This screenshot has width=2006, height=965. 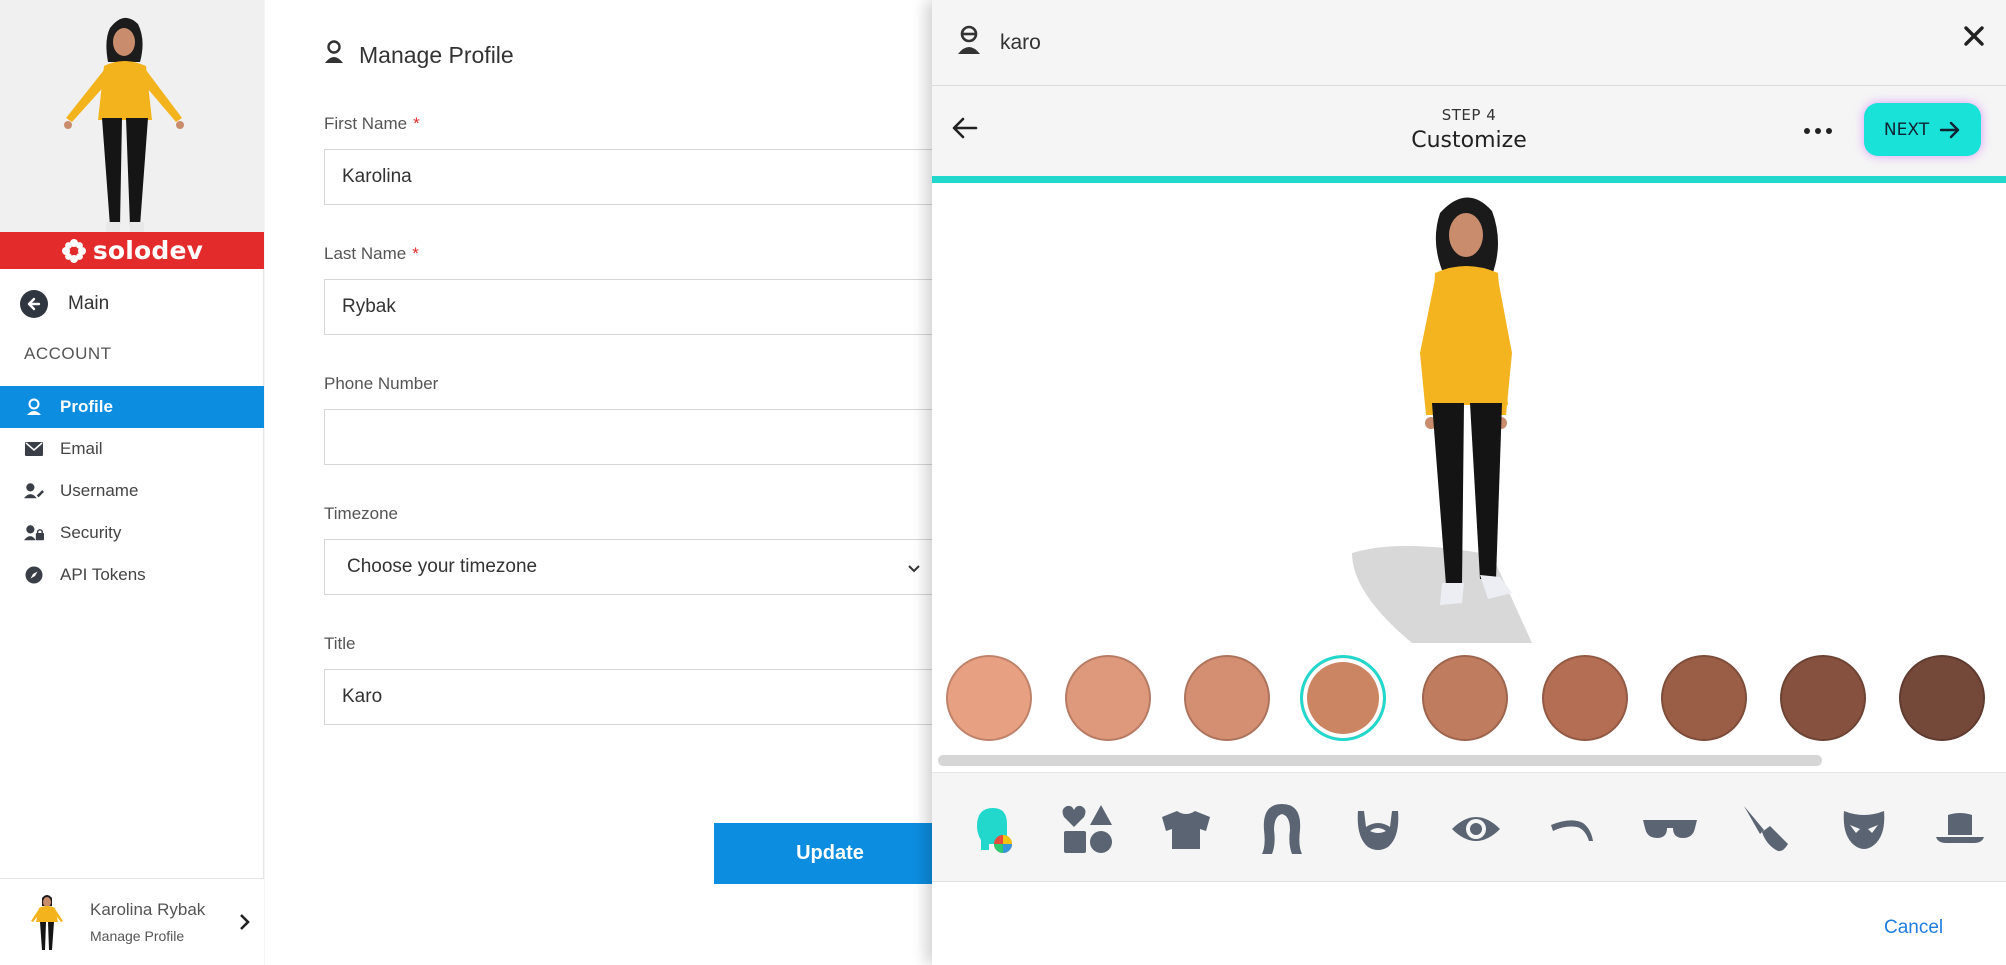 What do you see at coordinates (148, 909) in the screenshot?
I see `user-name: Karolina Rybak` at bounding box center [148, 909].